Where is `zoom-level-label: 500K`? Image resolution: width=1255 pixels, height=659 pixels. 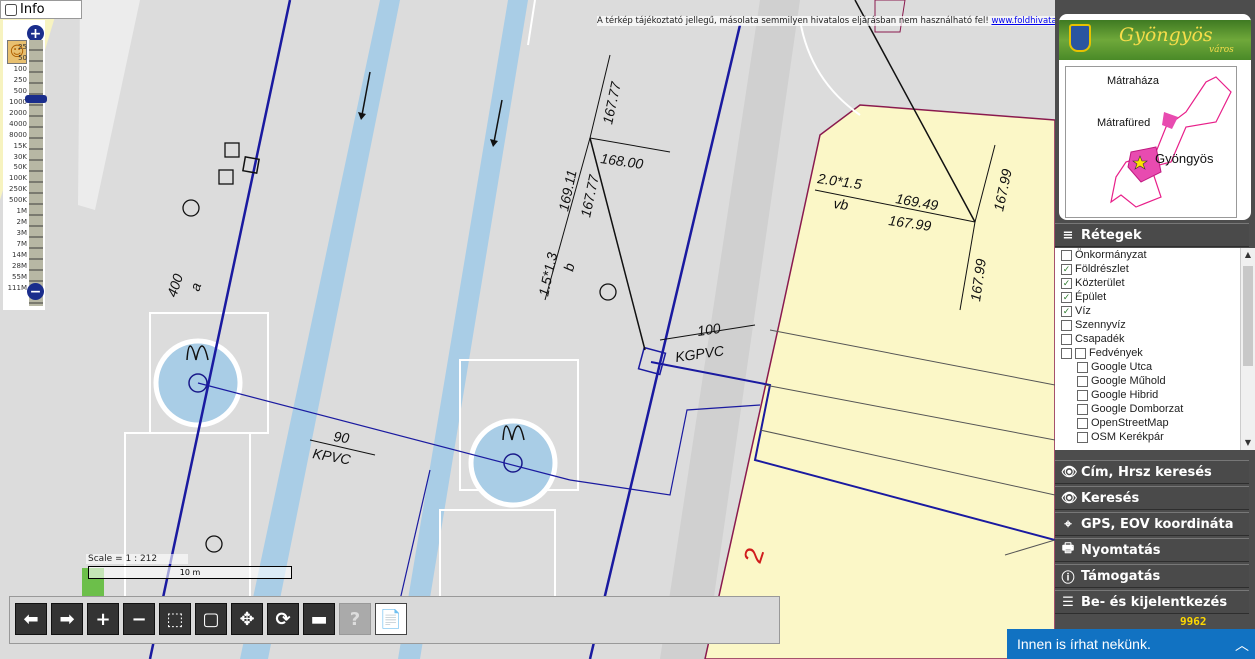 zoom-level-label: 500K is located at coordinates (15, 200).